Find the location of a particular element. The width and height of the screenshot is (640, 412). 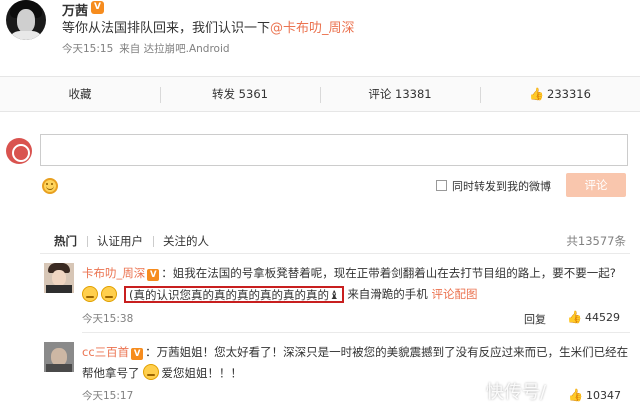

comment-author-name: 卡布叻_周深 is located at coordinates (113, 273).